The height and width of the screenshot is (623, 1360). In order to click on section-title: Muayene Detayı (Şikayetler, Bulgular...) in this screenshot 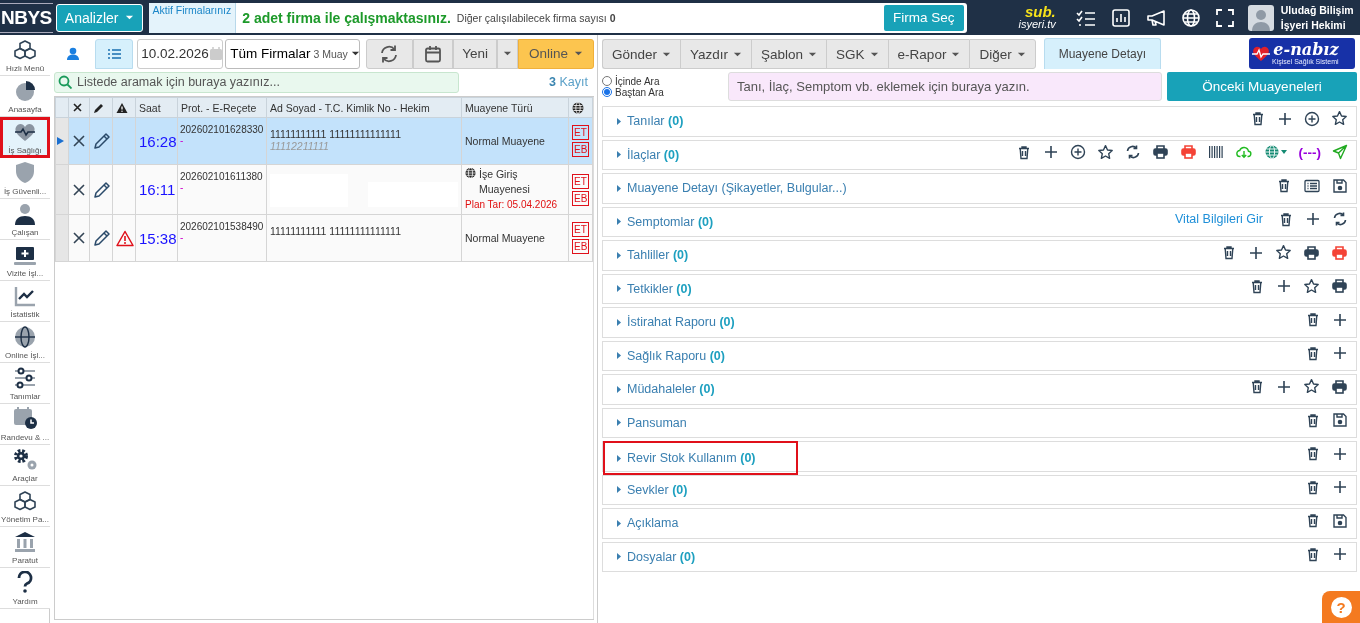, I will do `click(728, 188)`.